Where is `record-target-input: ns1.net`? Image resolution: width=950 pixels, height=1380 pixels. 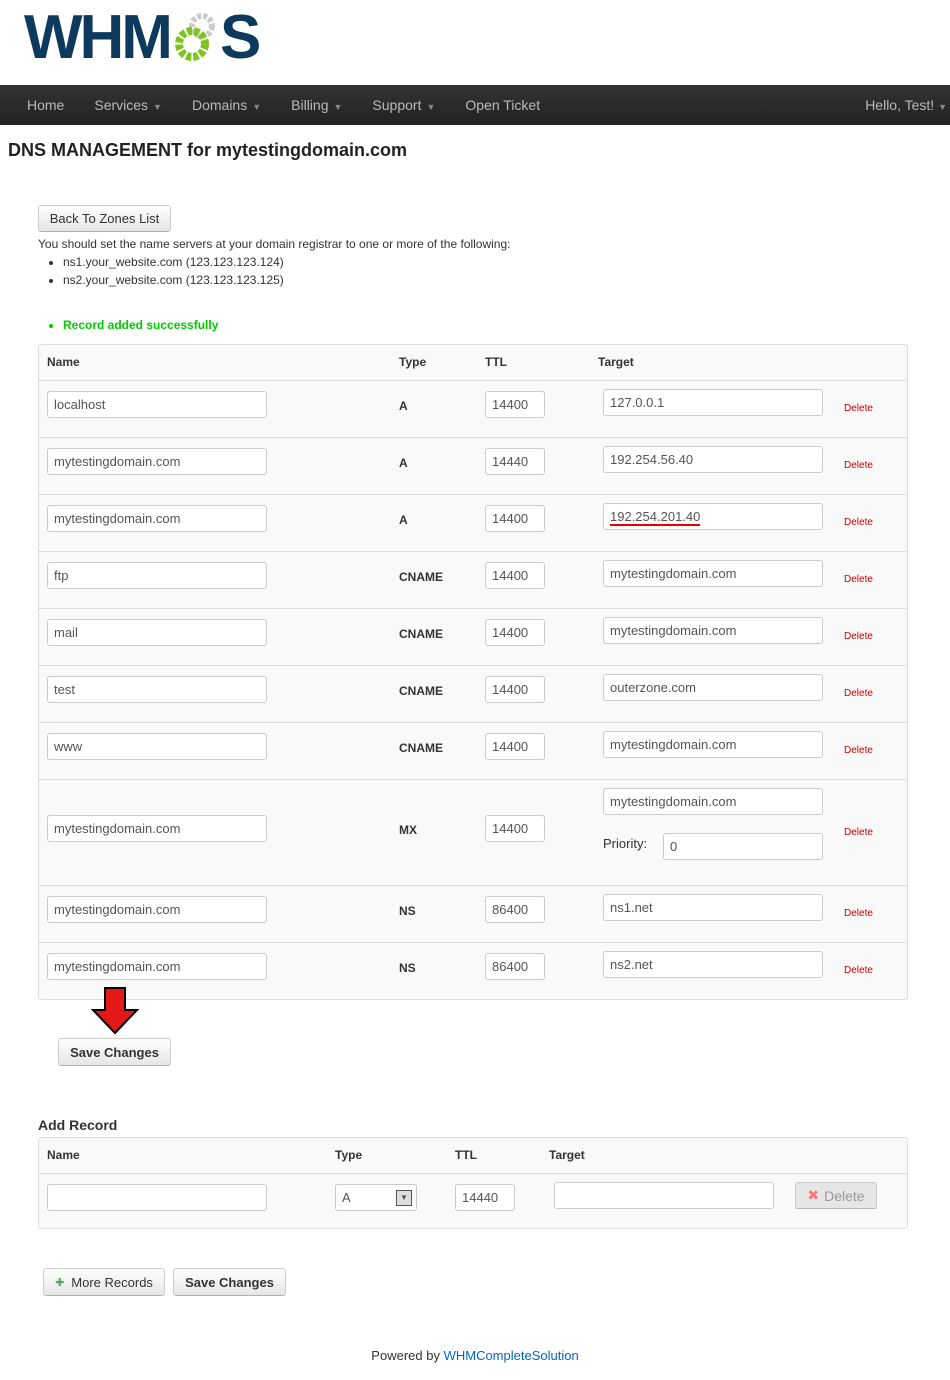
record-target-input: ns1.net is located at coordinates (713, 907).